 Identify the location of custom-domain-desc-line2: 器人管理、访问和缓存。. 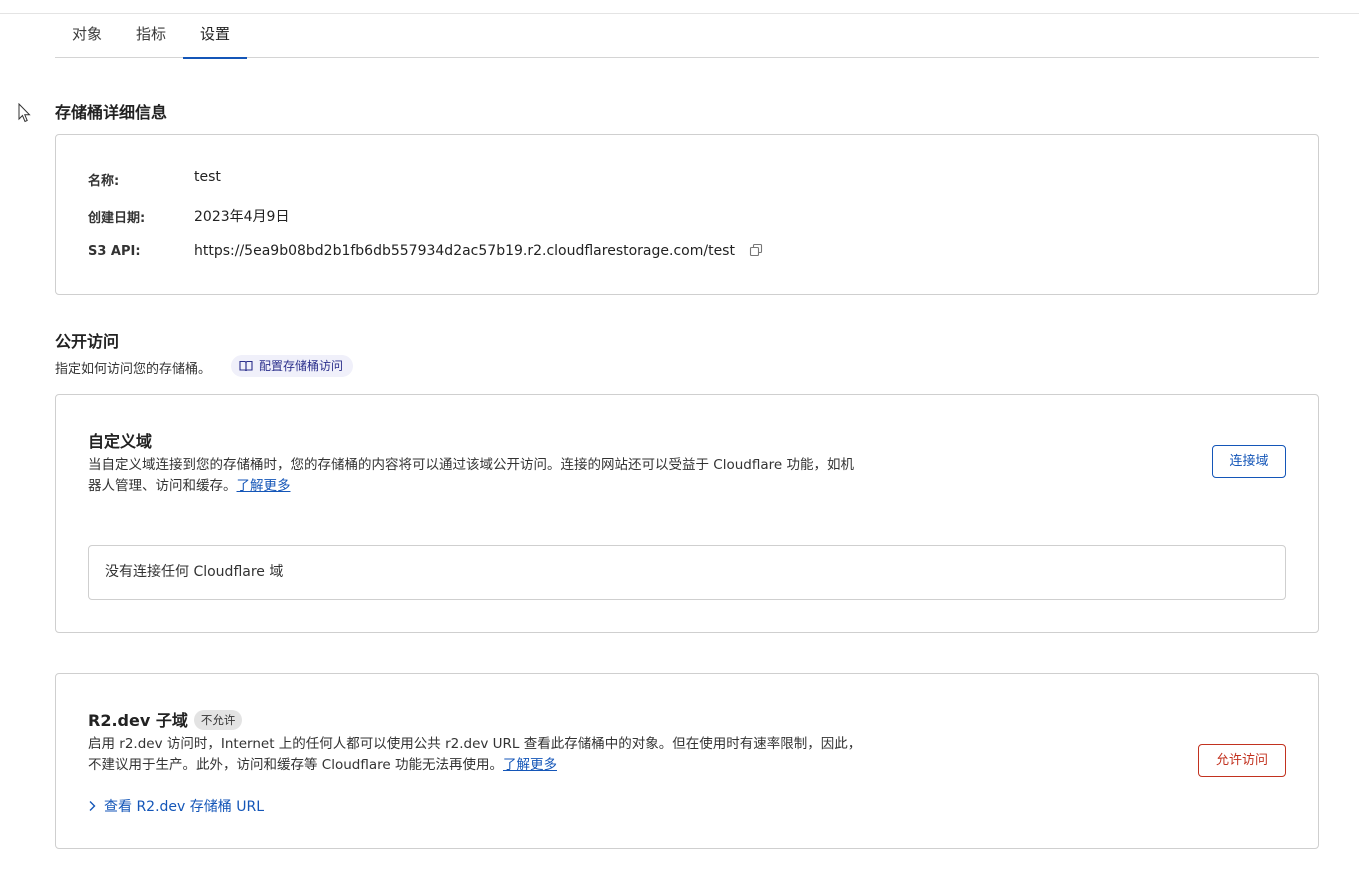
(162, 486).